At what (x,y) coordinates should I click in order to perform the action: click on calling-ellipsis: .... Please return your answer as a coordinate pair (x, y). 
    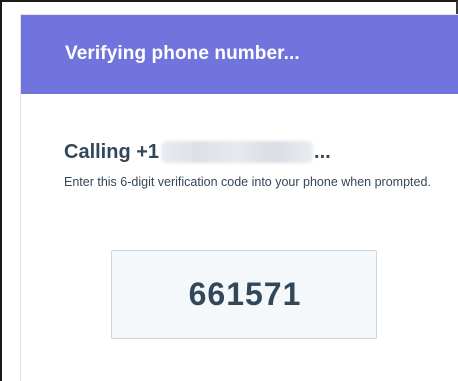
    Looking at the image, I should click on (322, 152).